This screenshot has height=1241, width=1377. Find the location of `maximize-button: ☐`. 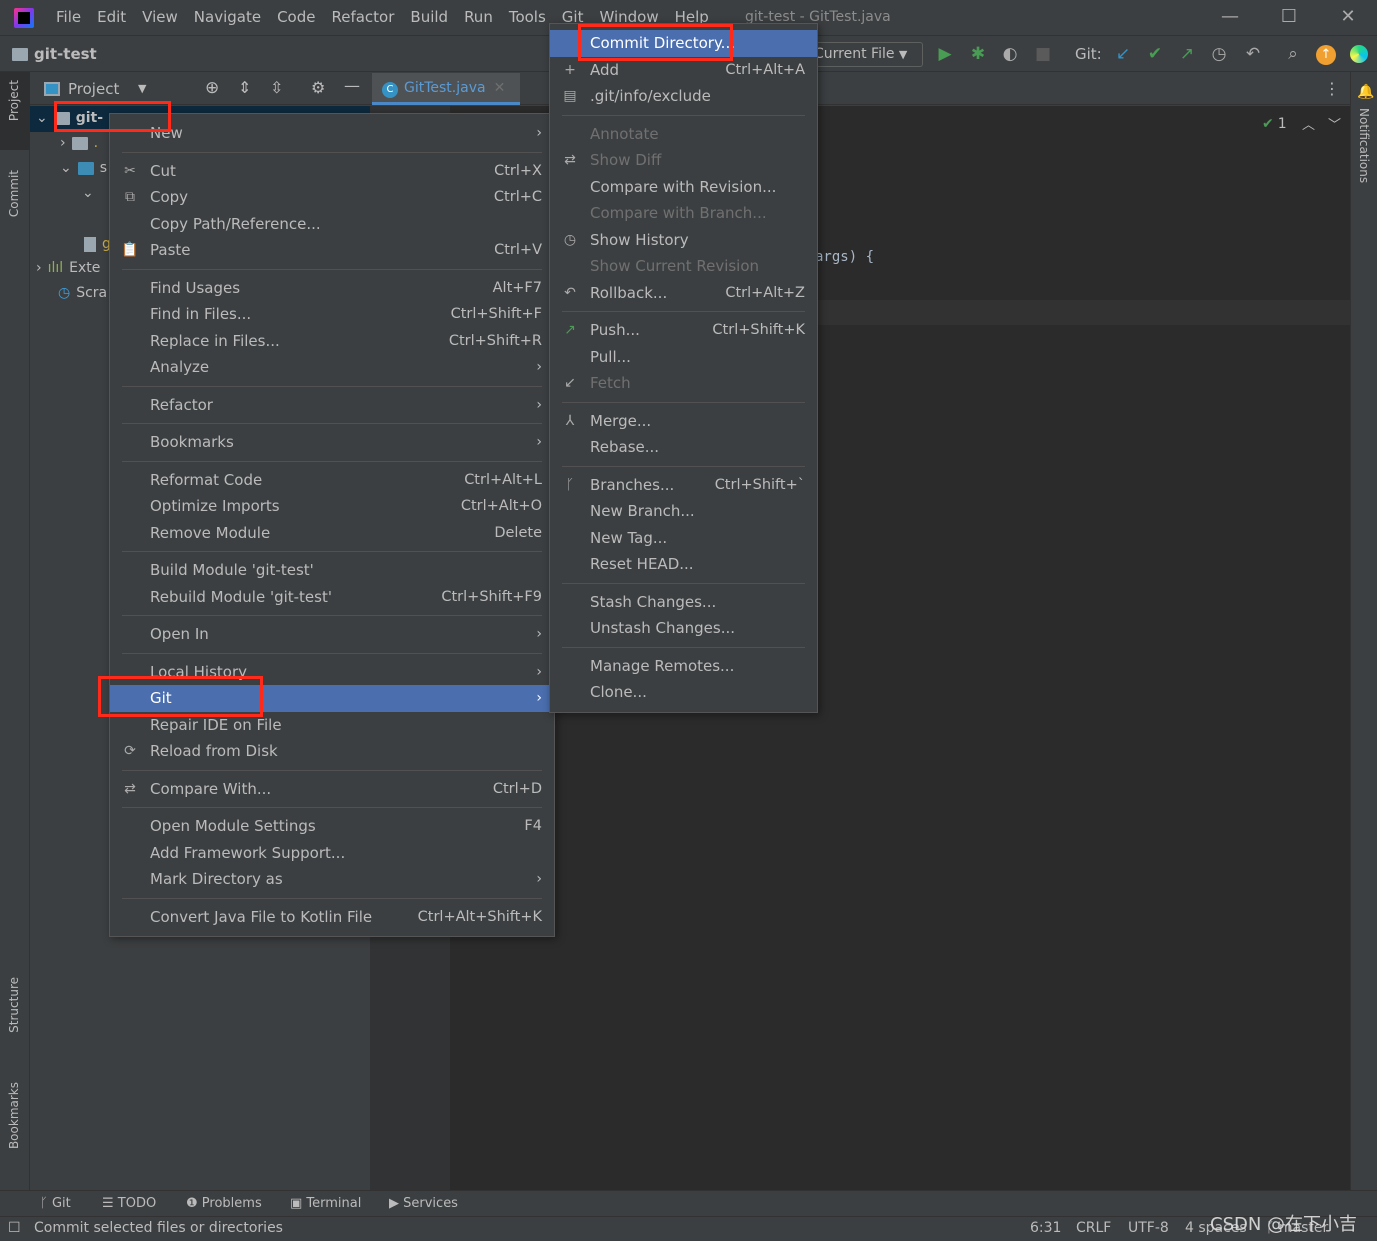

maximize-button: ☐ is located at coordinates (1289, 16).